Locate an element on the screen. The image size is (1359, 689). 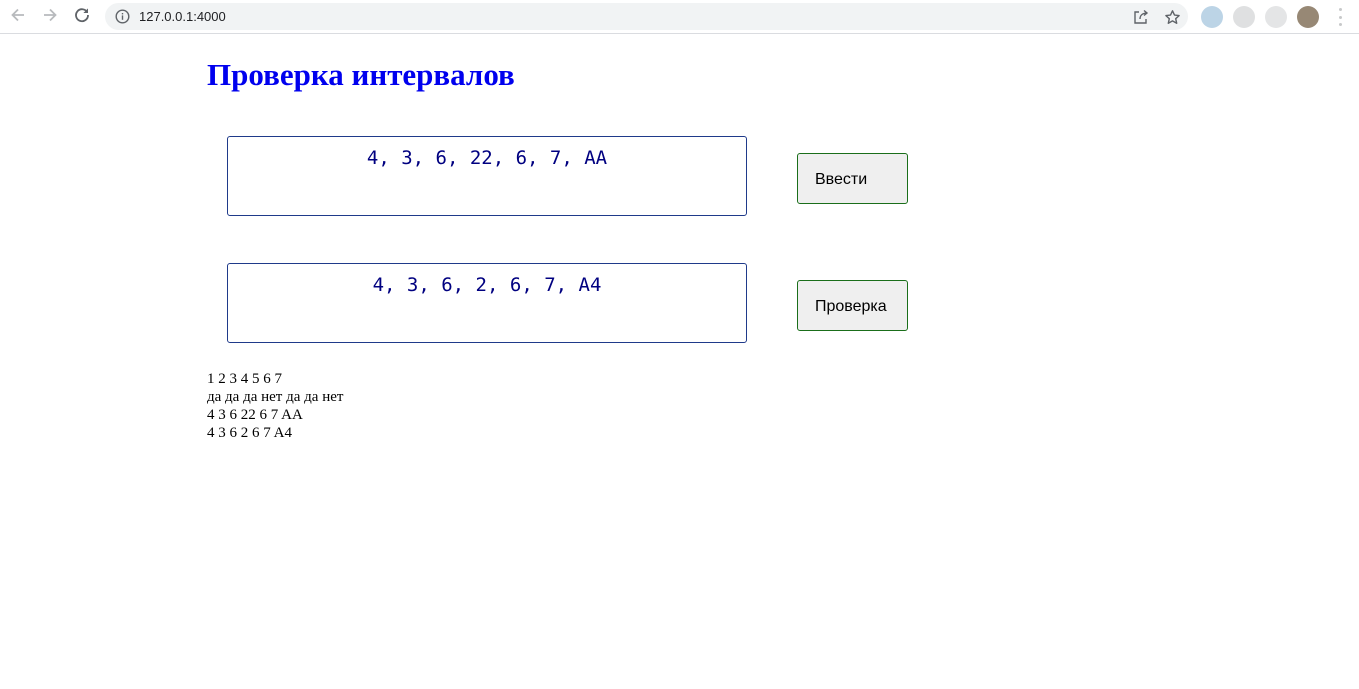
enter-button: Ввести is located at coordinates (852, 178).